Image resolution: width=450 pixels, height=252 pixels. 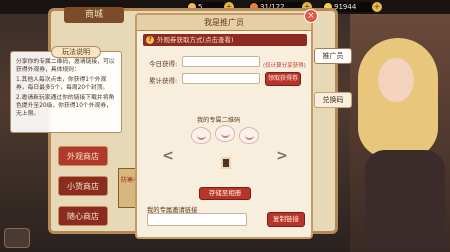 What do you see at coordinates (83, 186) in the screenshot?
I see `tab-goods-shop: 小货商店` at bounding box center [83, 186].